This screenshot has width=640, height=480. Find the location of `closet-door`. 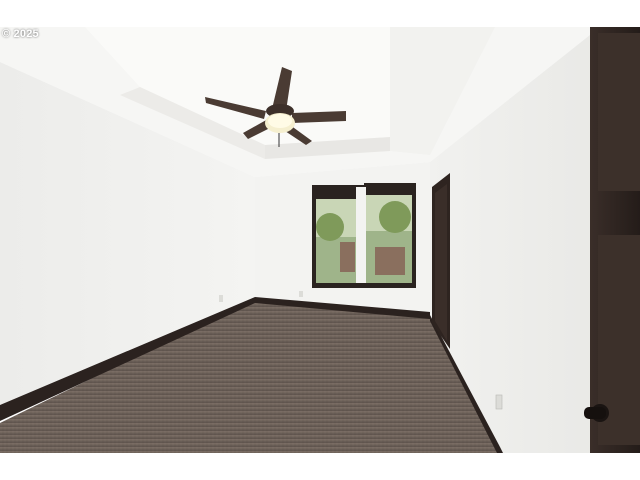

closet-door is located at coordinates (441, 261).